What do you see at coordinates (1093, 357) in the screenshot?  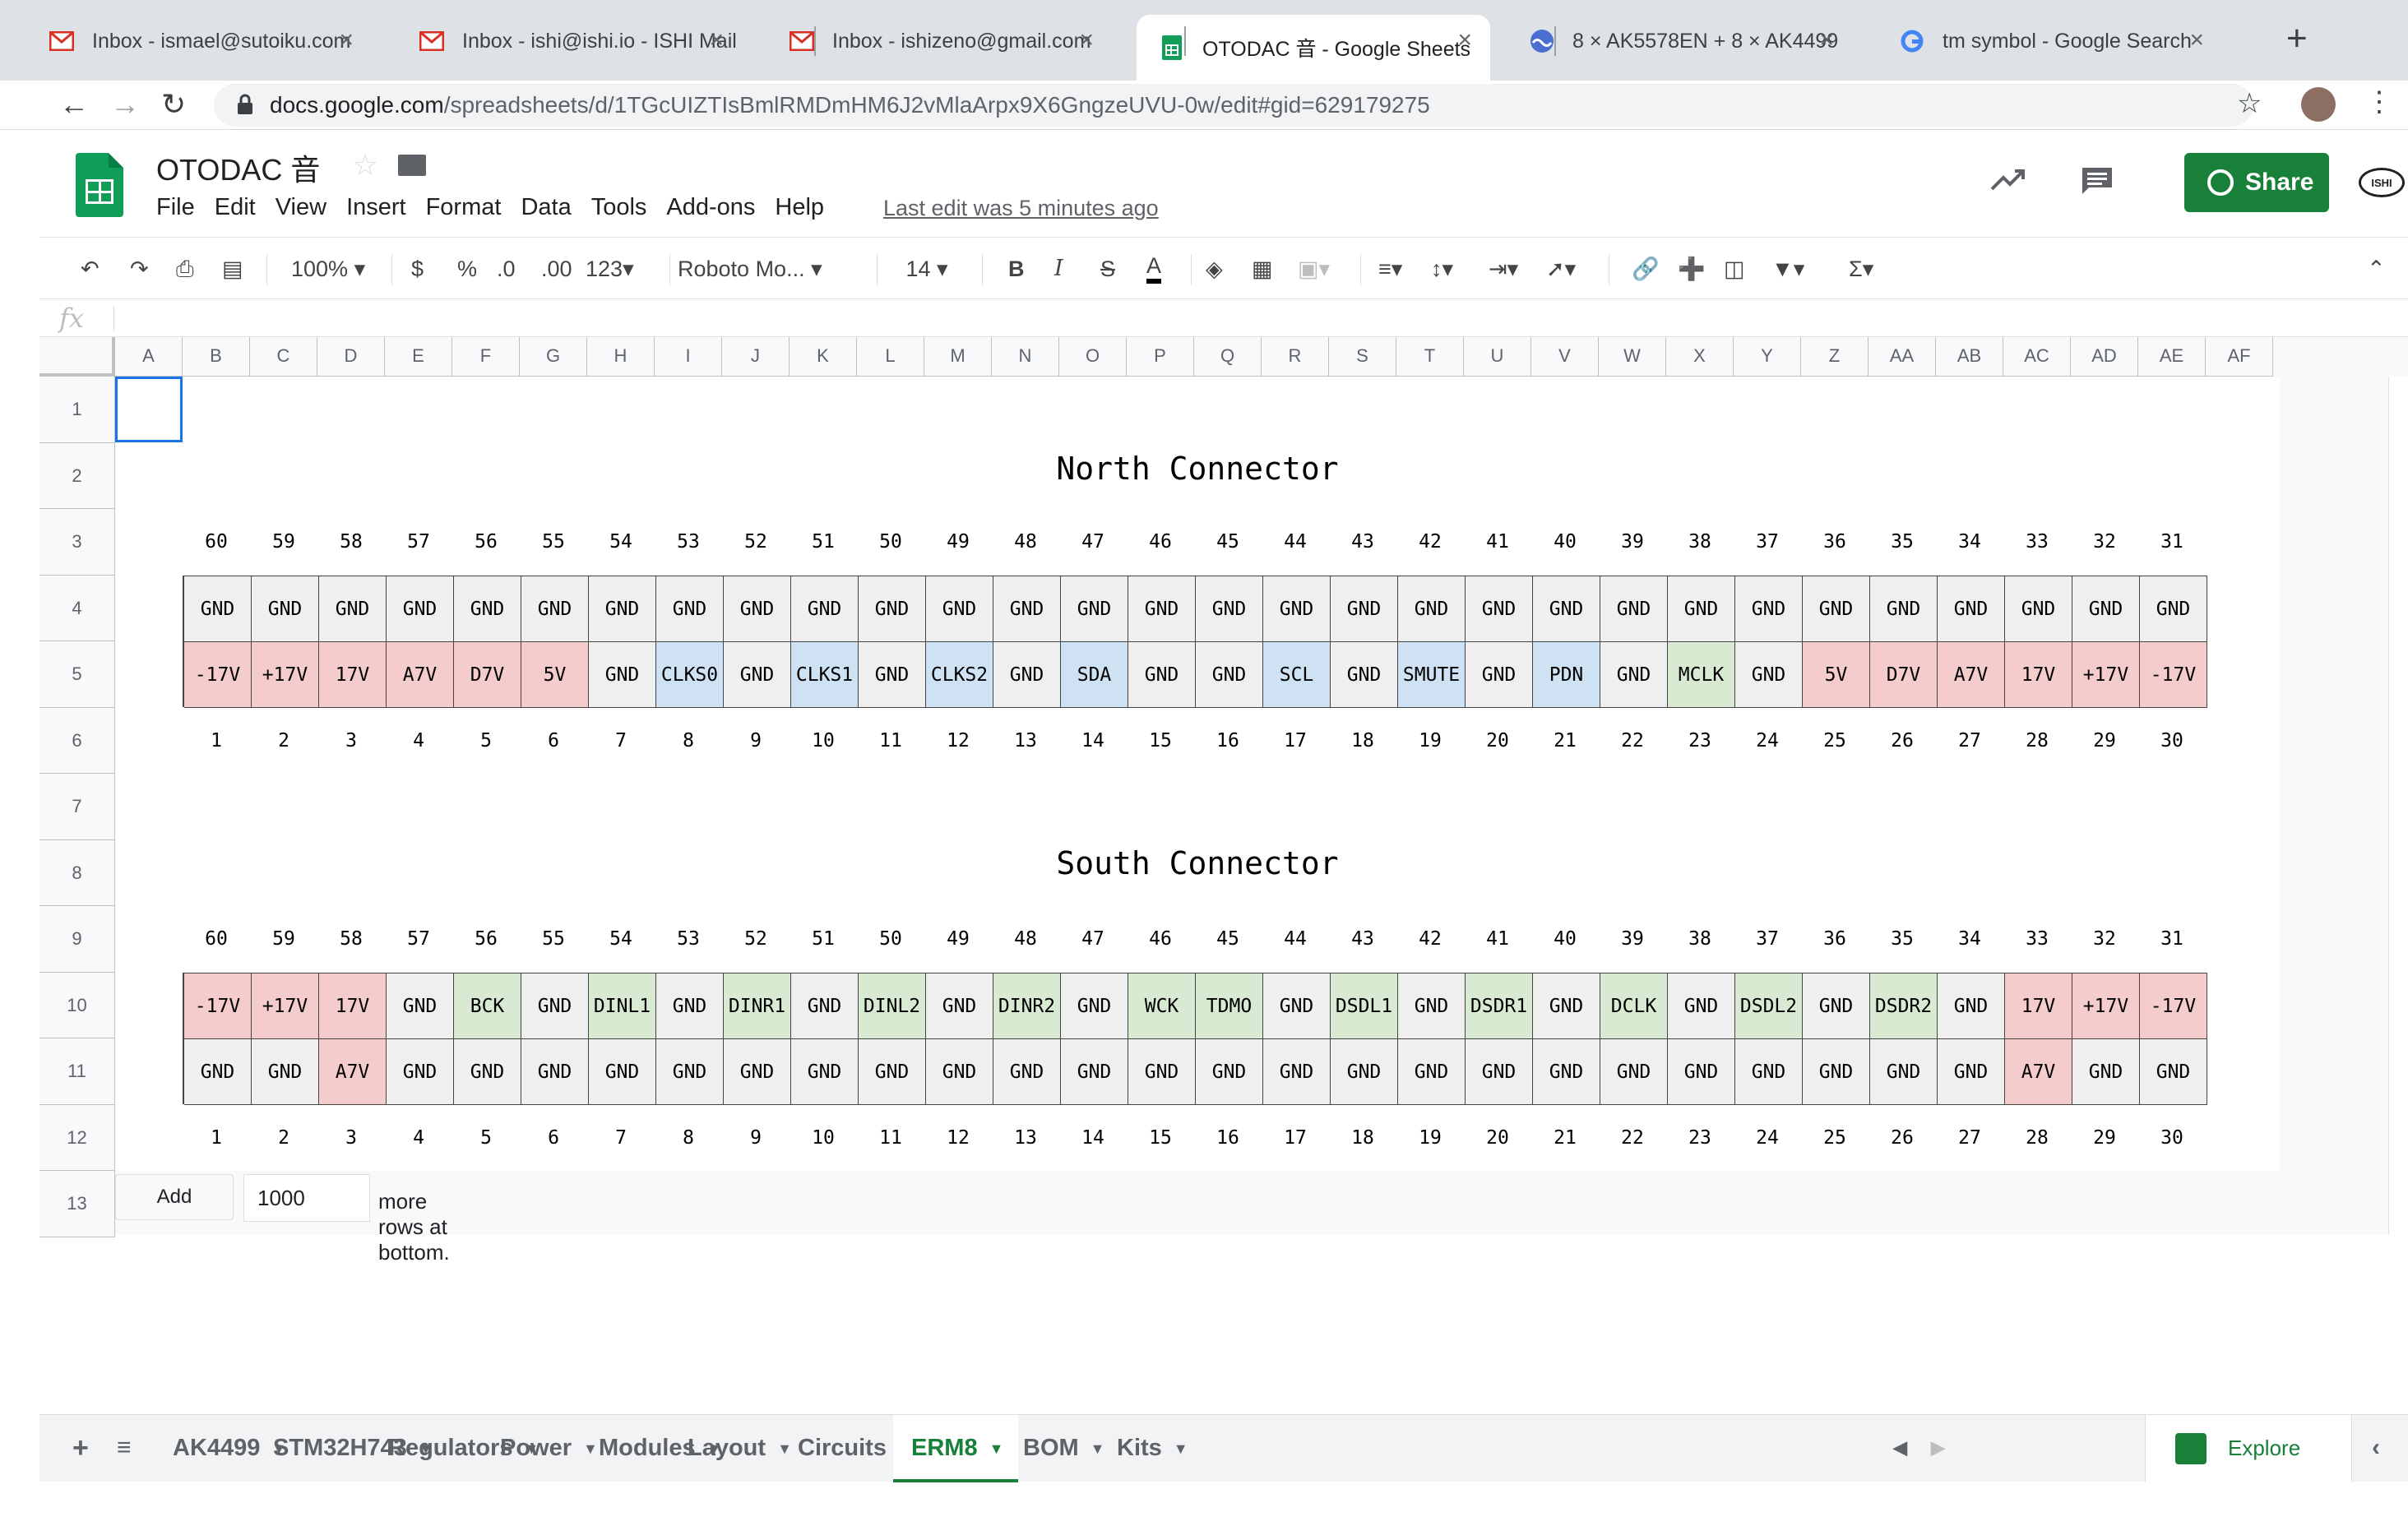 I see `column-header: O` at bounding box center [1093, 357].